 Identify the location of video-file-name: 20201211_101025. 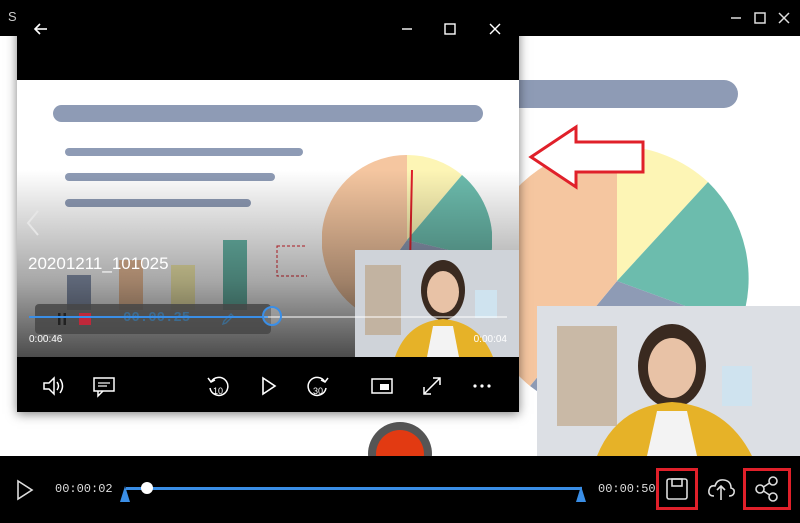
(98, 263).